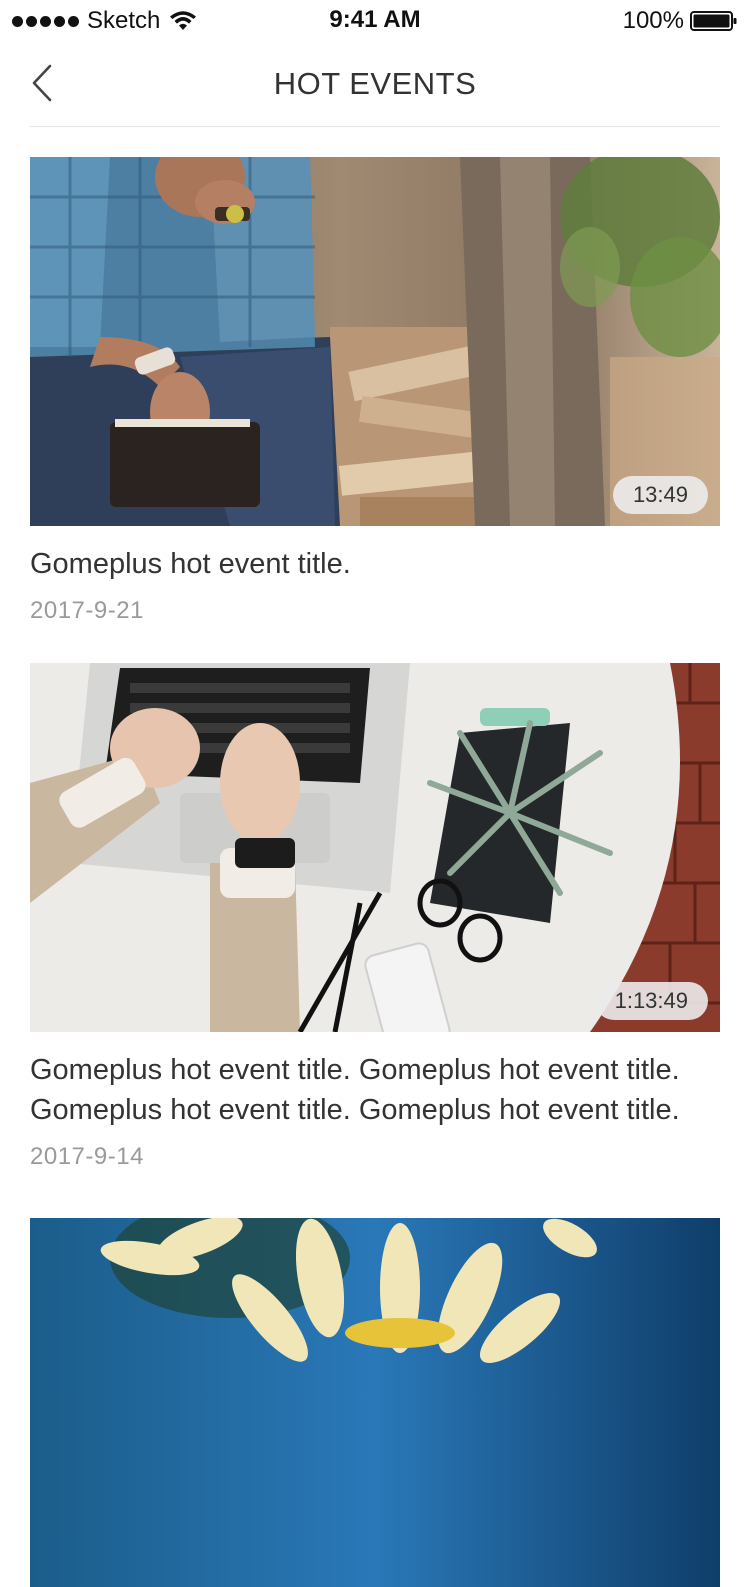 The height and width of the screenshot is (1587, 750). Describe the element at coordinates (660, 495) in the screenshot. I see `duration-badge: 13:49` at that location.